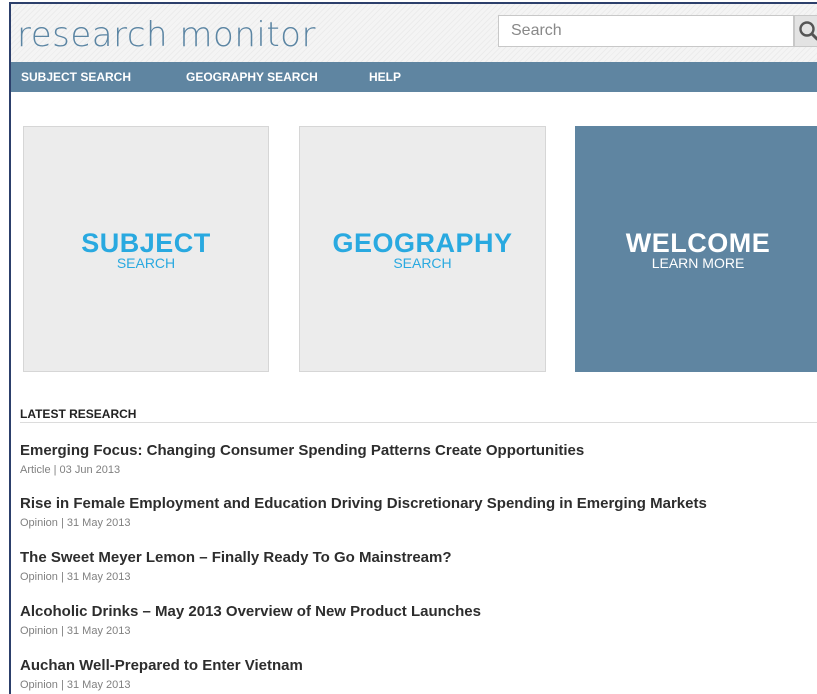 This screenshot has width=817, height=694. I want to click on tile-title: WELCOME, so click(698, 243).